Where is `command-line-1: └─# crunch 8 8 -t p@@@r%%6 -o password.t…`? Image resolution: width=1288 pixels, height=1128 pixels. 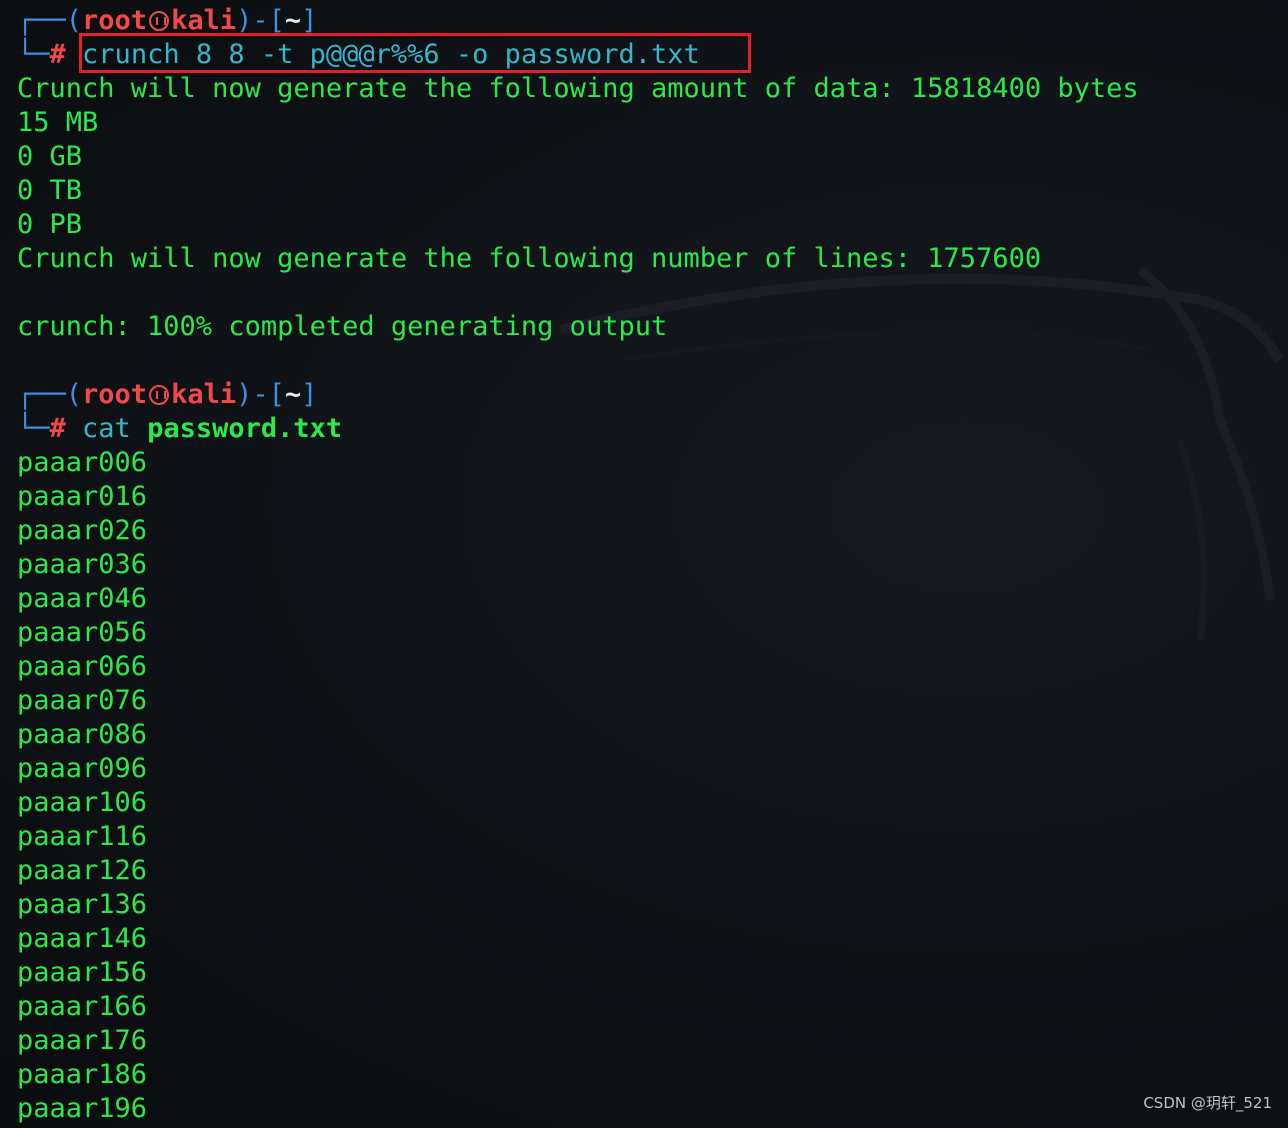 command-line-1: └─# crunch 8 8 -t p@@@r%%6 -o password.t… is located at coordinates (652, 55).